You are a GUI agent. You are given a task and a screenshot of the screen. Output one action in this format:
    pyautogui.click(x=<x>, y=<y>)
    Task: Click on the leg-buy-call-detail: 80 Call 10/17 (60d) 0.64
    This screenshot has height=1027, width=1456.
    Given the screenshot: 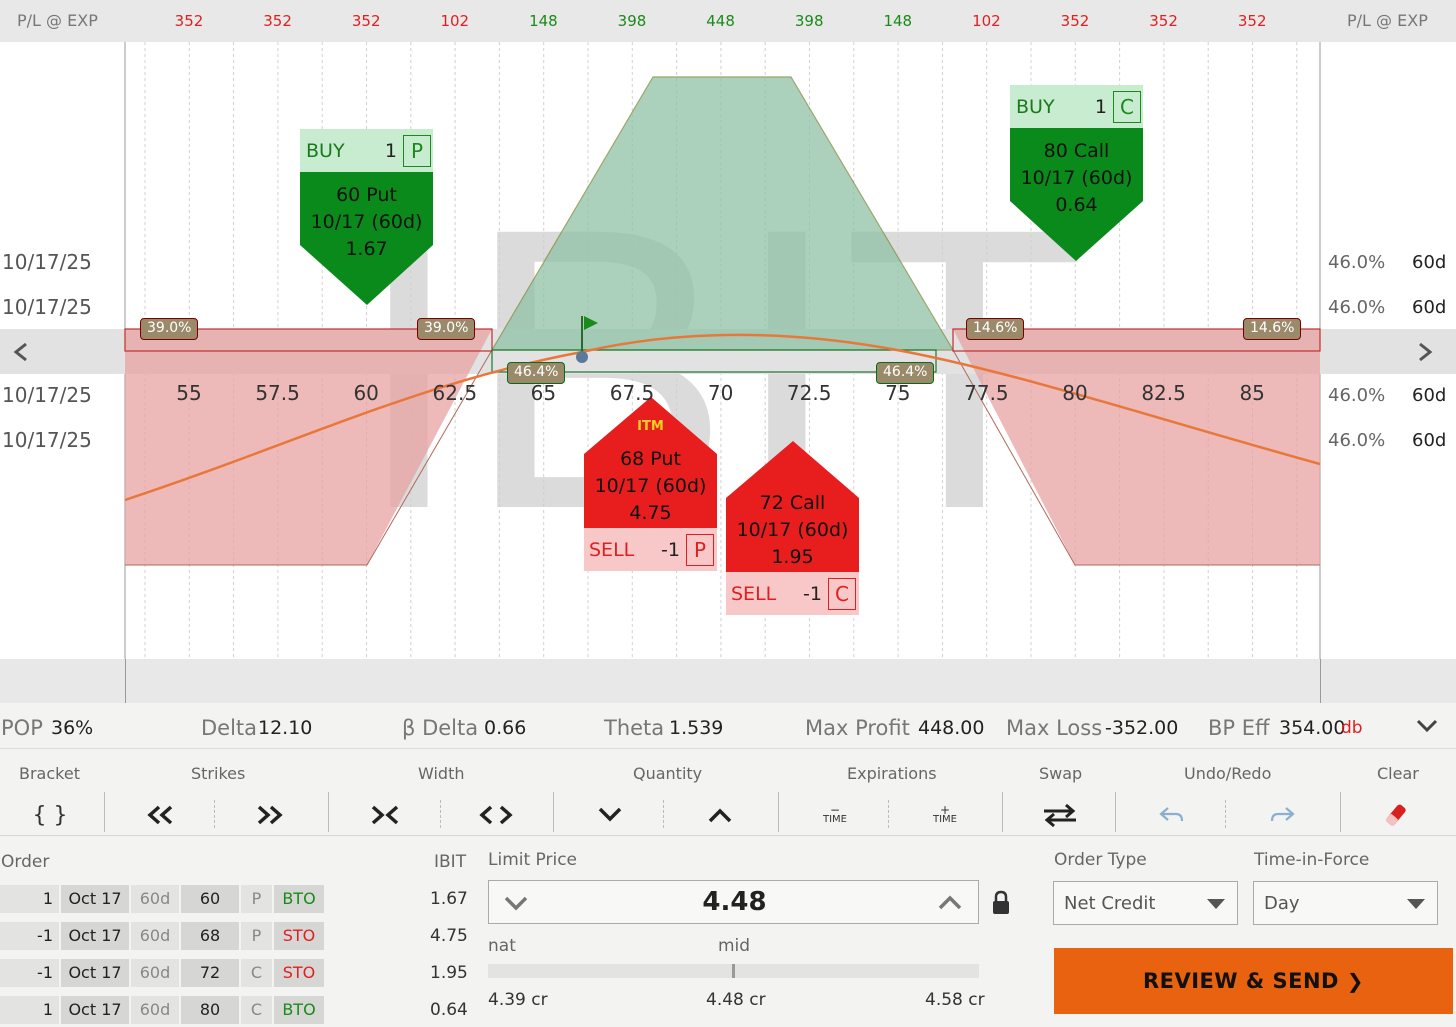 What is the action you would take?
    pyautogui.click(x=1076, y=178)
    